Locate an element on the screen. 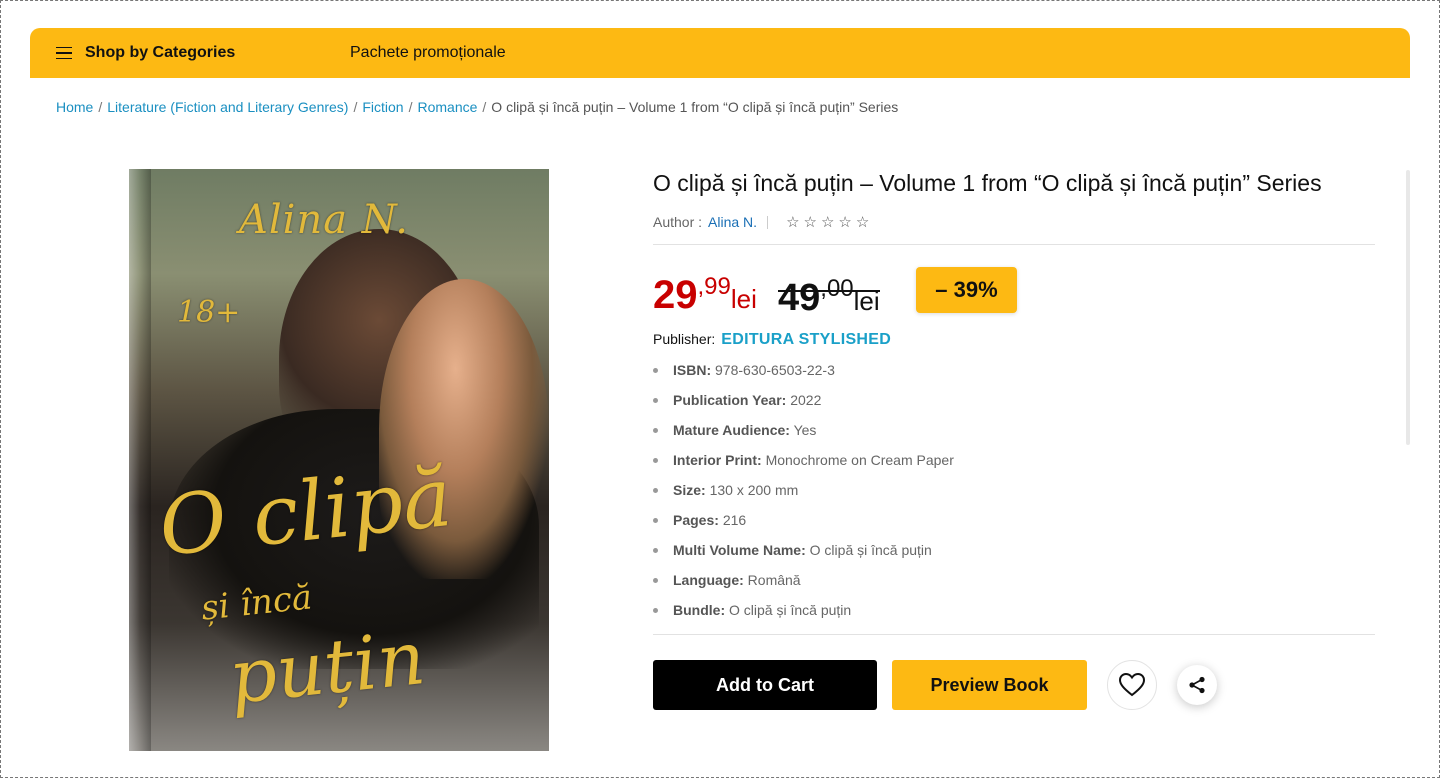 The width and height of the screenshot is (1440, 778). add-to-cart-button: Add to Cart is located at coordinates (765, 685).